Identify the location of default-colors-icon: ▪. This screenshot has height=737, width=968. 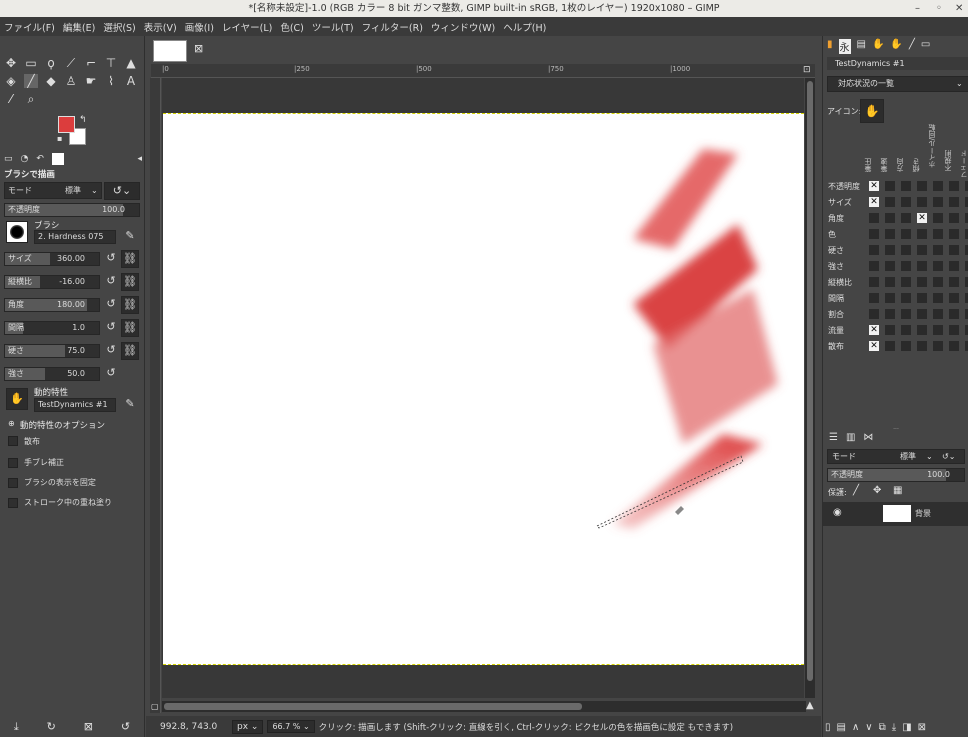
(59, 138).